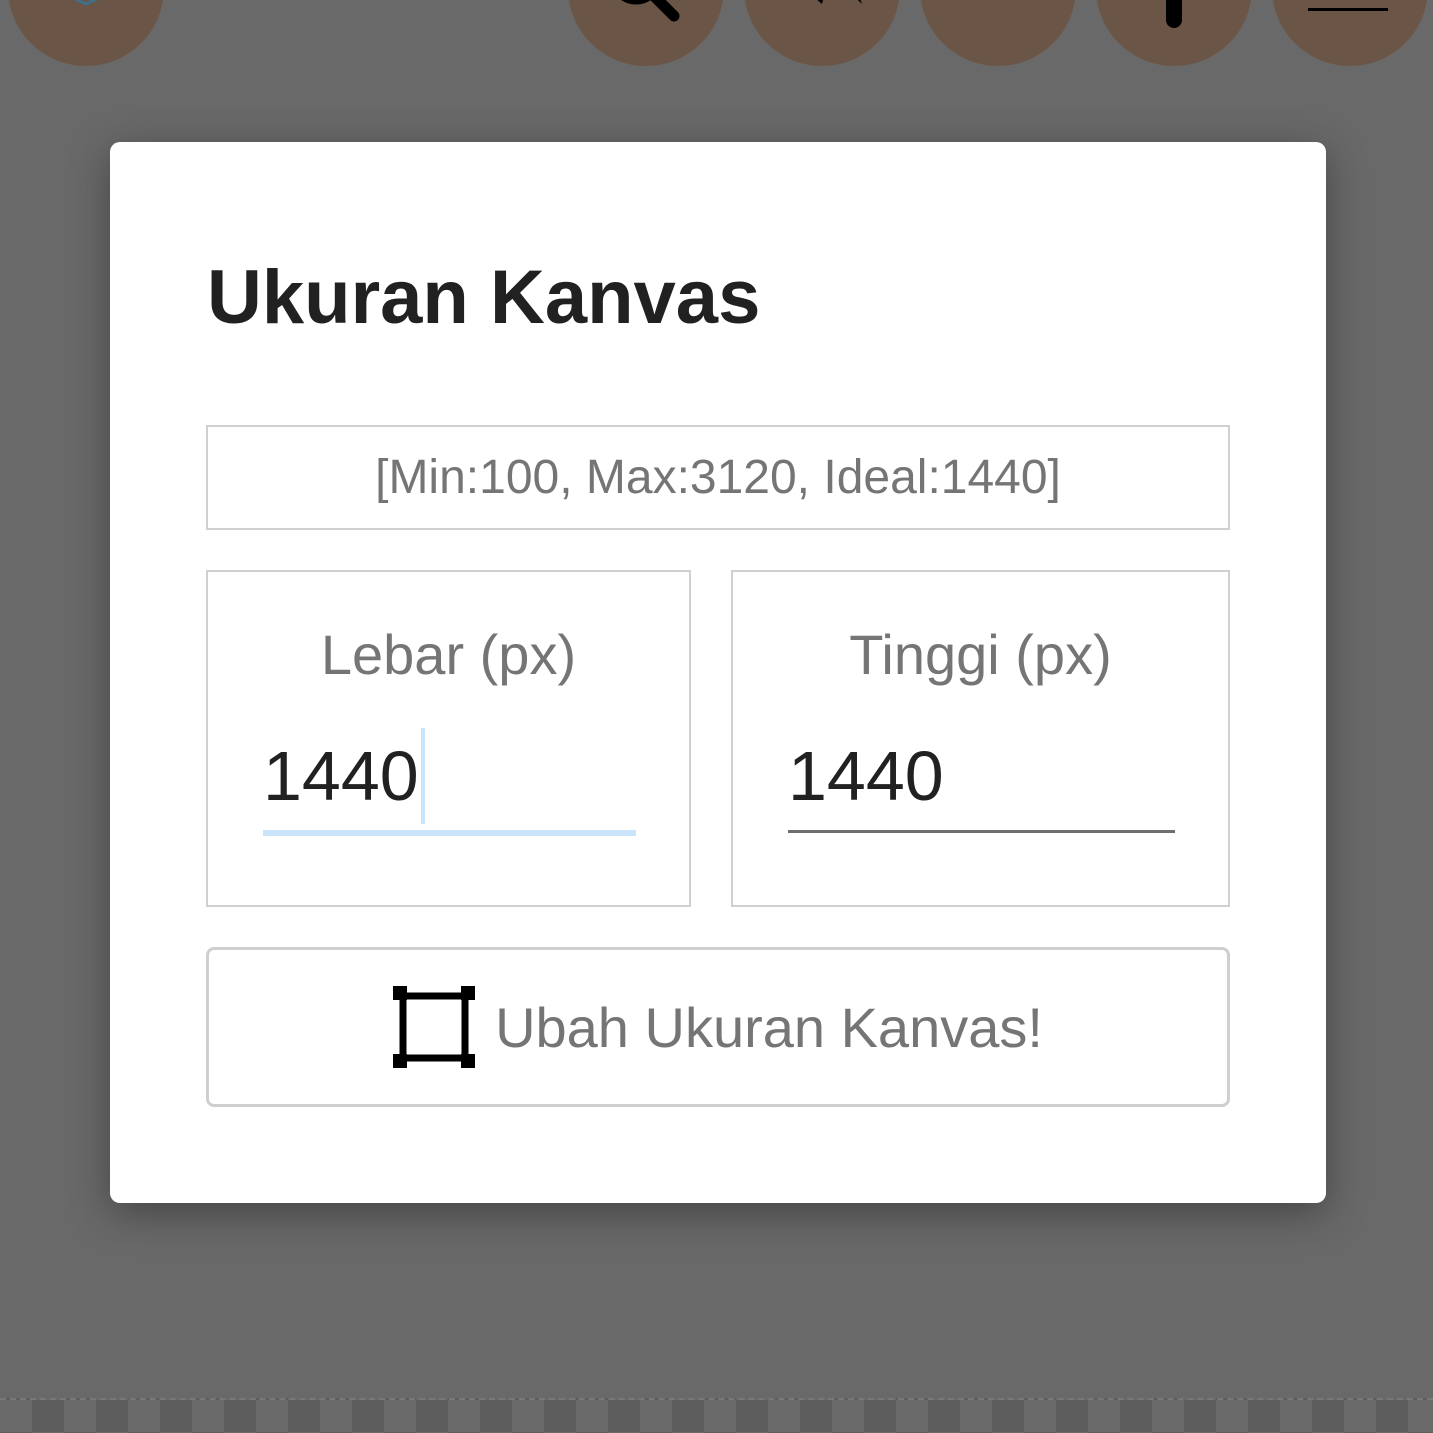  I want to click on layers-button, so click(86, 33).